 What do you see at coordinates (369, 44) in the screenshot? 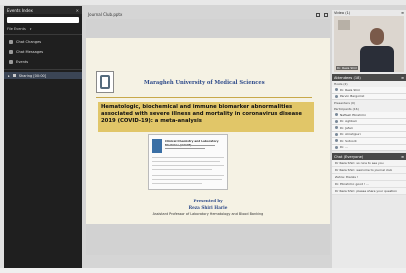
I see `video-feed: Dr. Reza Shiri` at bounding box center [369, 44].